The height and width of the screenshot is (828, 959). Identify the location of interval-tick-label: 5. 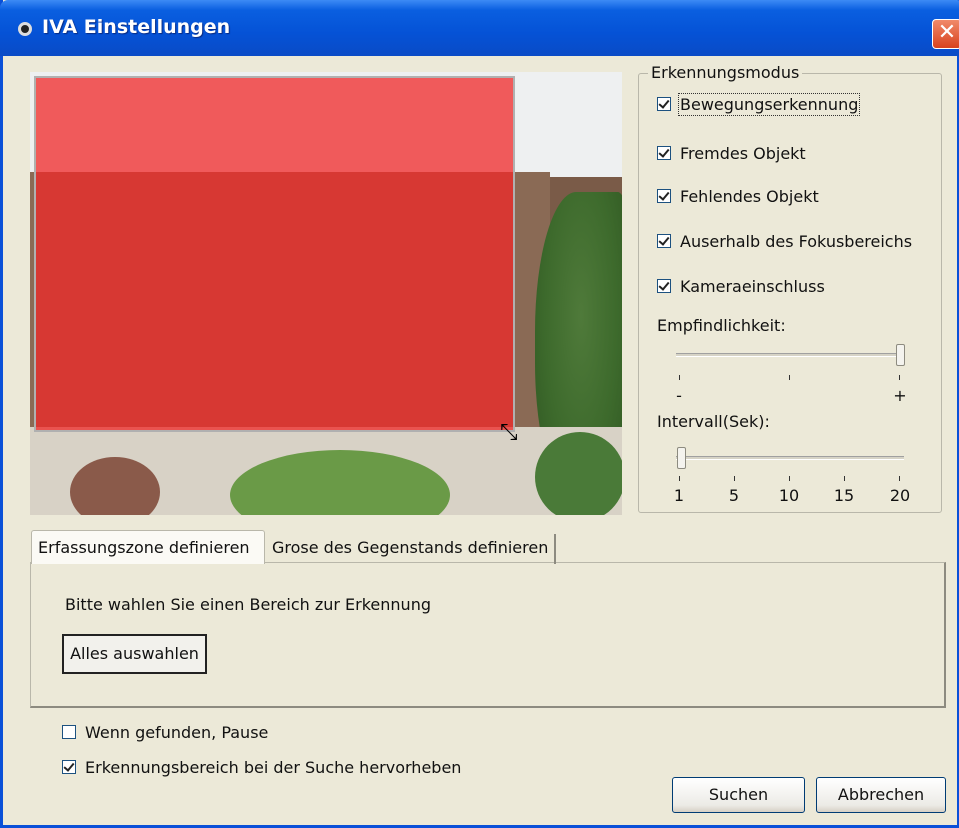
(734, 495).